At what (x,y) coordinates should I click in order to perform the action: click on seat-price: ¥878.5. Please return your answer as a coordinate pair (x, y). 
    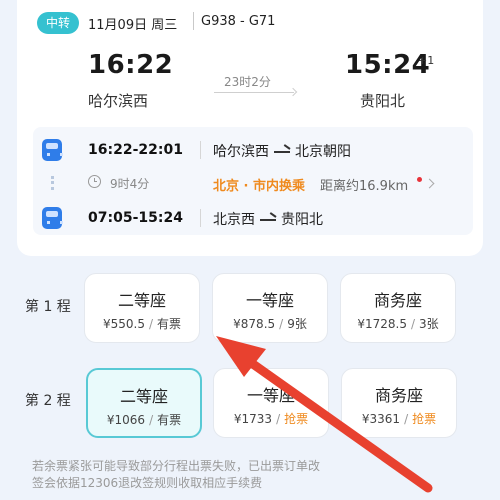
    Looking at the image, I should click on (254, 324).